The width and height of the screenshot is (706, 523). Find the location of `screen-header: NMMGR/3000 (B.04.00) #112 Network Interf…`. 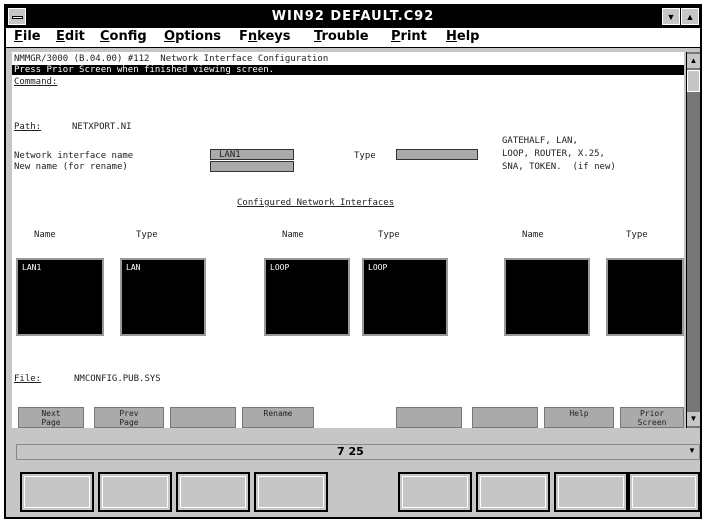

screen-header: NMMGR/3000 (B.04.00) #112 Network Interf… is located at coordinates (171, 59).